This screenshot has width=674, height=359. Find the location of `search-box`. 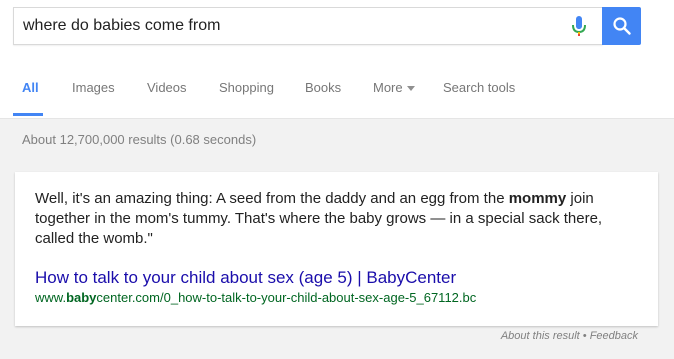

search-box is located at coordinates (308, 26).